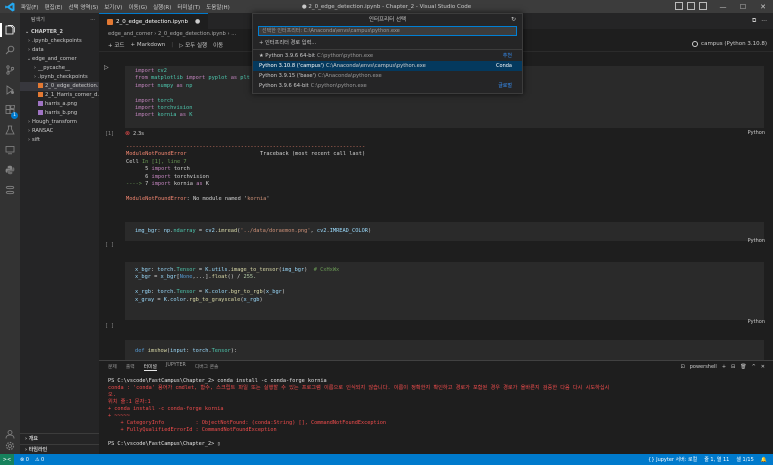  I want to click on toggle-sidebar-icon, so click(679, 6).